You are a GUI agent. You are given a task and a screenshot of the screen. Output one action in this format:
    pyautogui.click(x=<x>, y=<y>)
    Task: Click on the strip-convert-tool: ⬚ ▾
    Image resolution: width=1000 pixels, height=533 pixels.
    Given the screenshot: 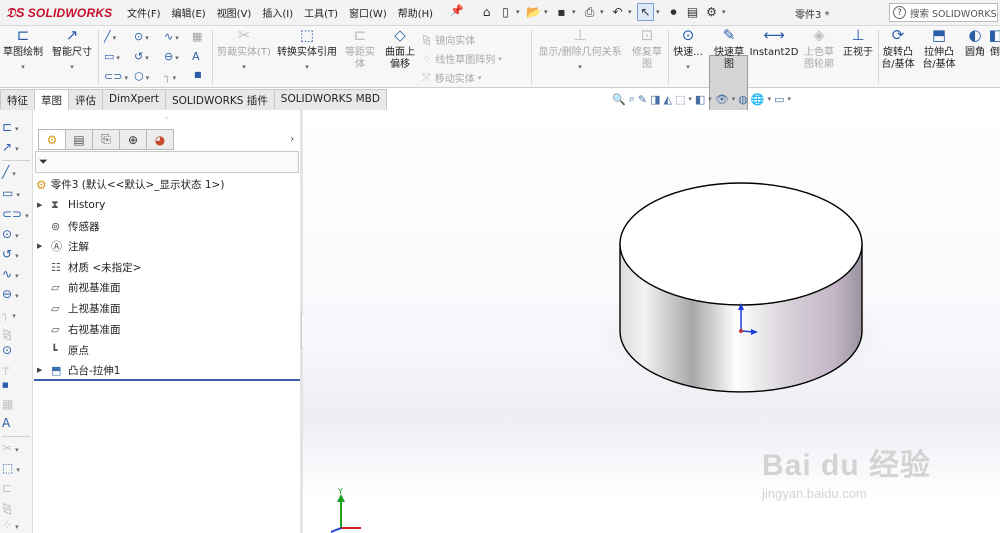 What is the action you would take?
    pyautogui.click(x=17, y=468)
    